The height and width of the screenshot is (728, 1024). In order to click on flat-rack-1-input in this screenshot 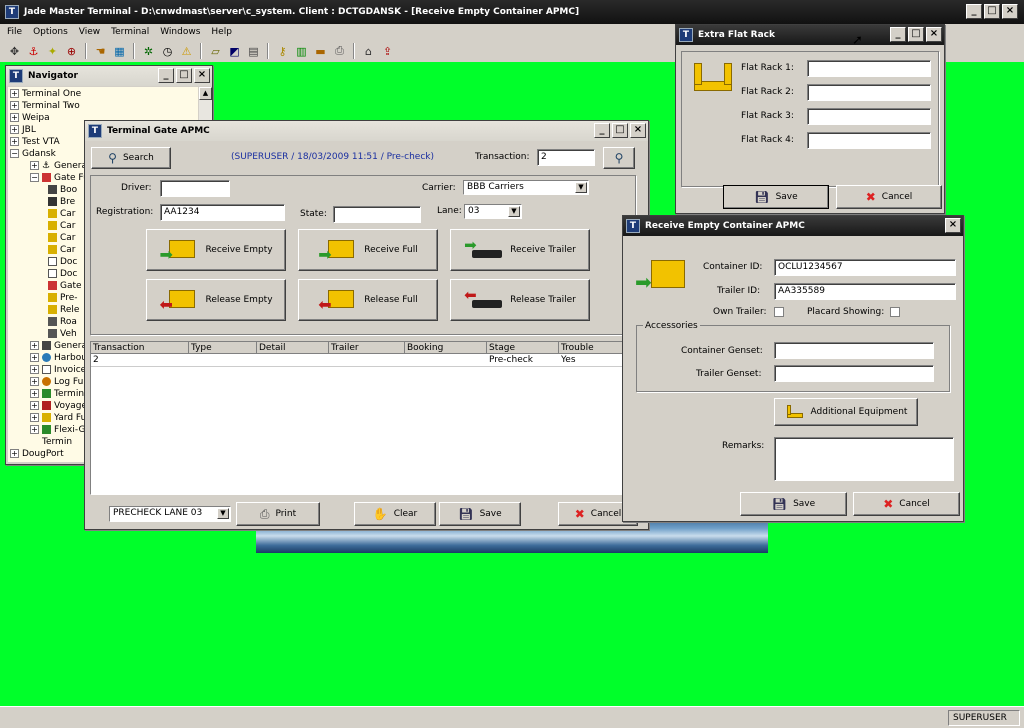, I will do `click(869, 68)`.